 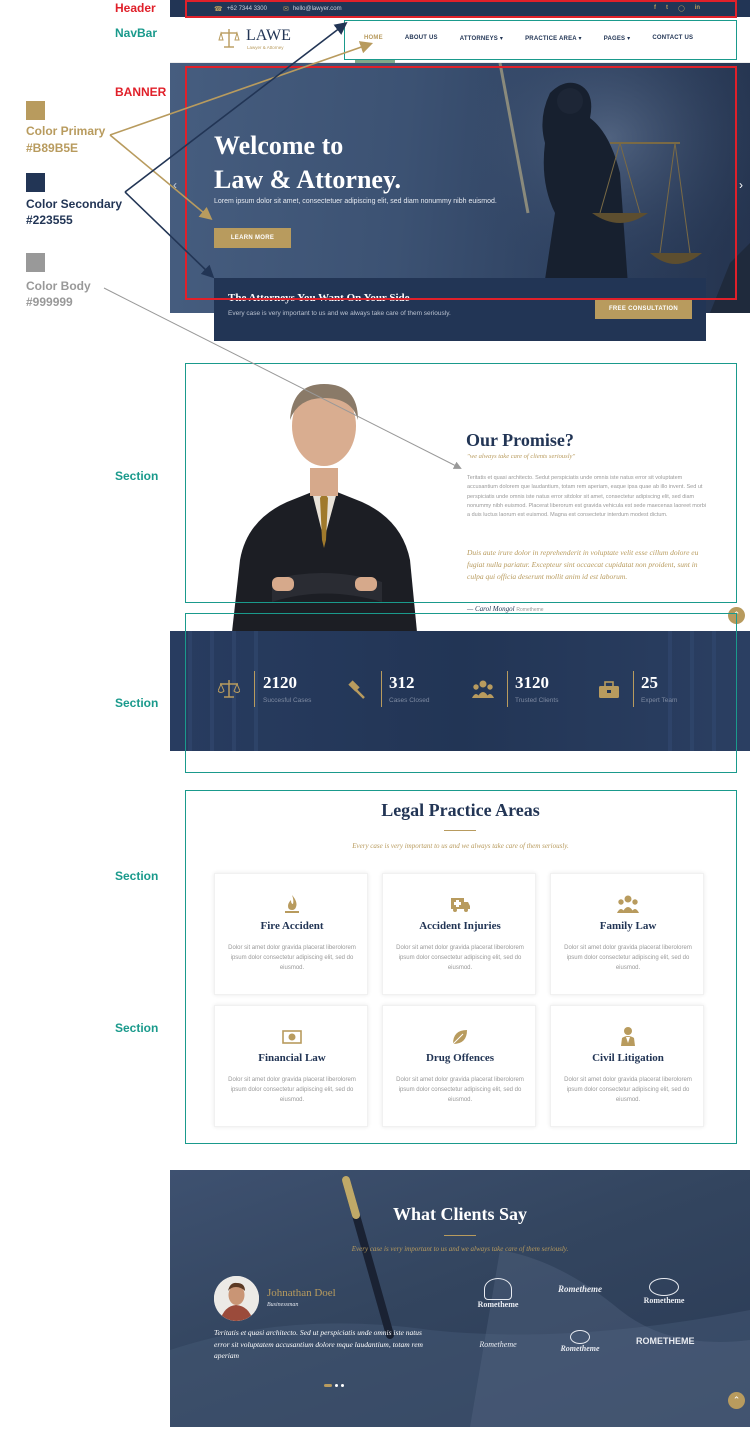 What do you see at coordinates (49, 302) in the screenshot?
I see `body-color-hex: #999999` at bounding box center [49, 302].